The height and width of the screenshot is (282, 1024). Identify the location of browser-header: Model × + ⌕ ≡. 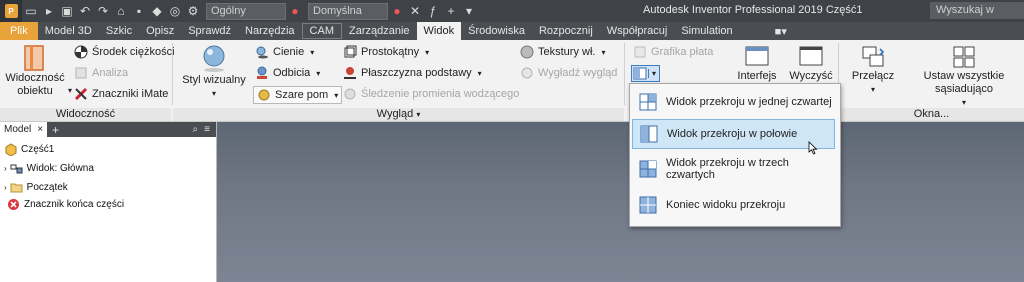
(108, 129).